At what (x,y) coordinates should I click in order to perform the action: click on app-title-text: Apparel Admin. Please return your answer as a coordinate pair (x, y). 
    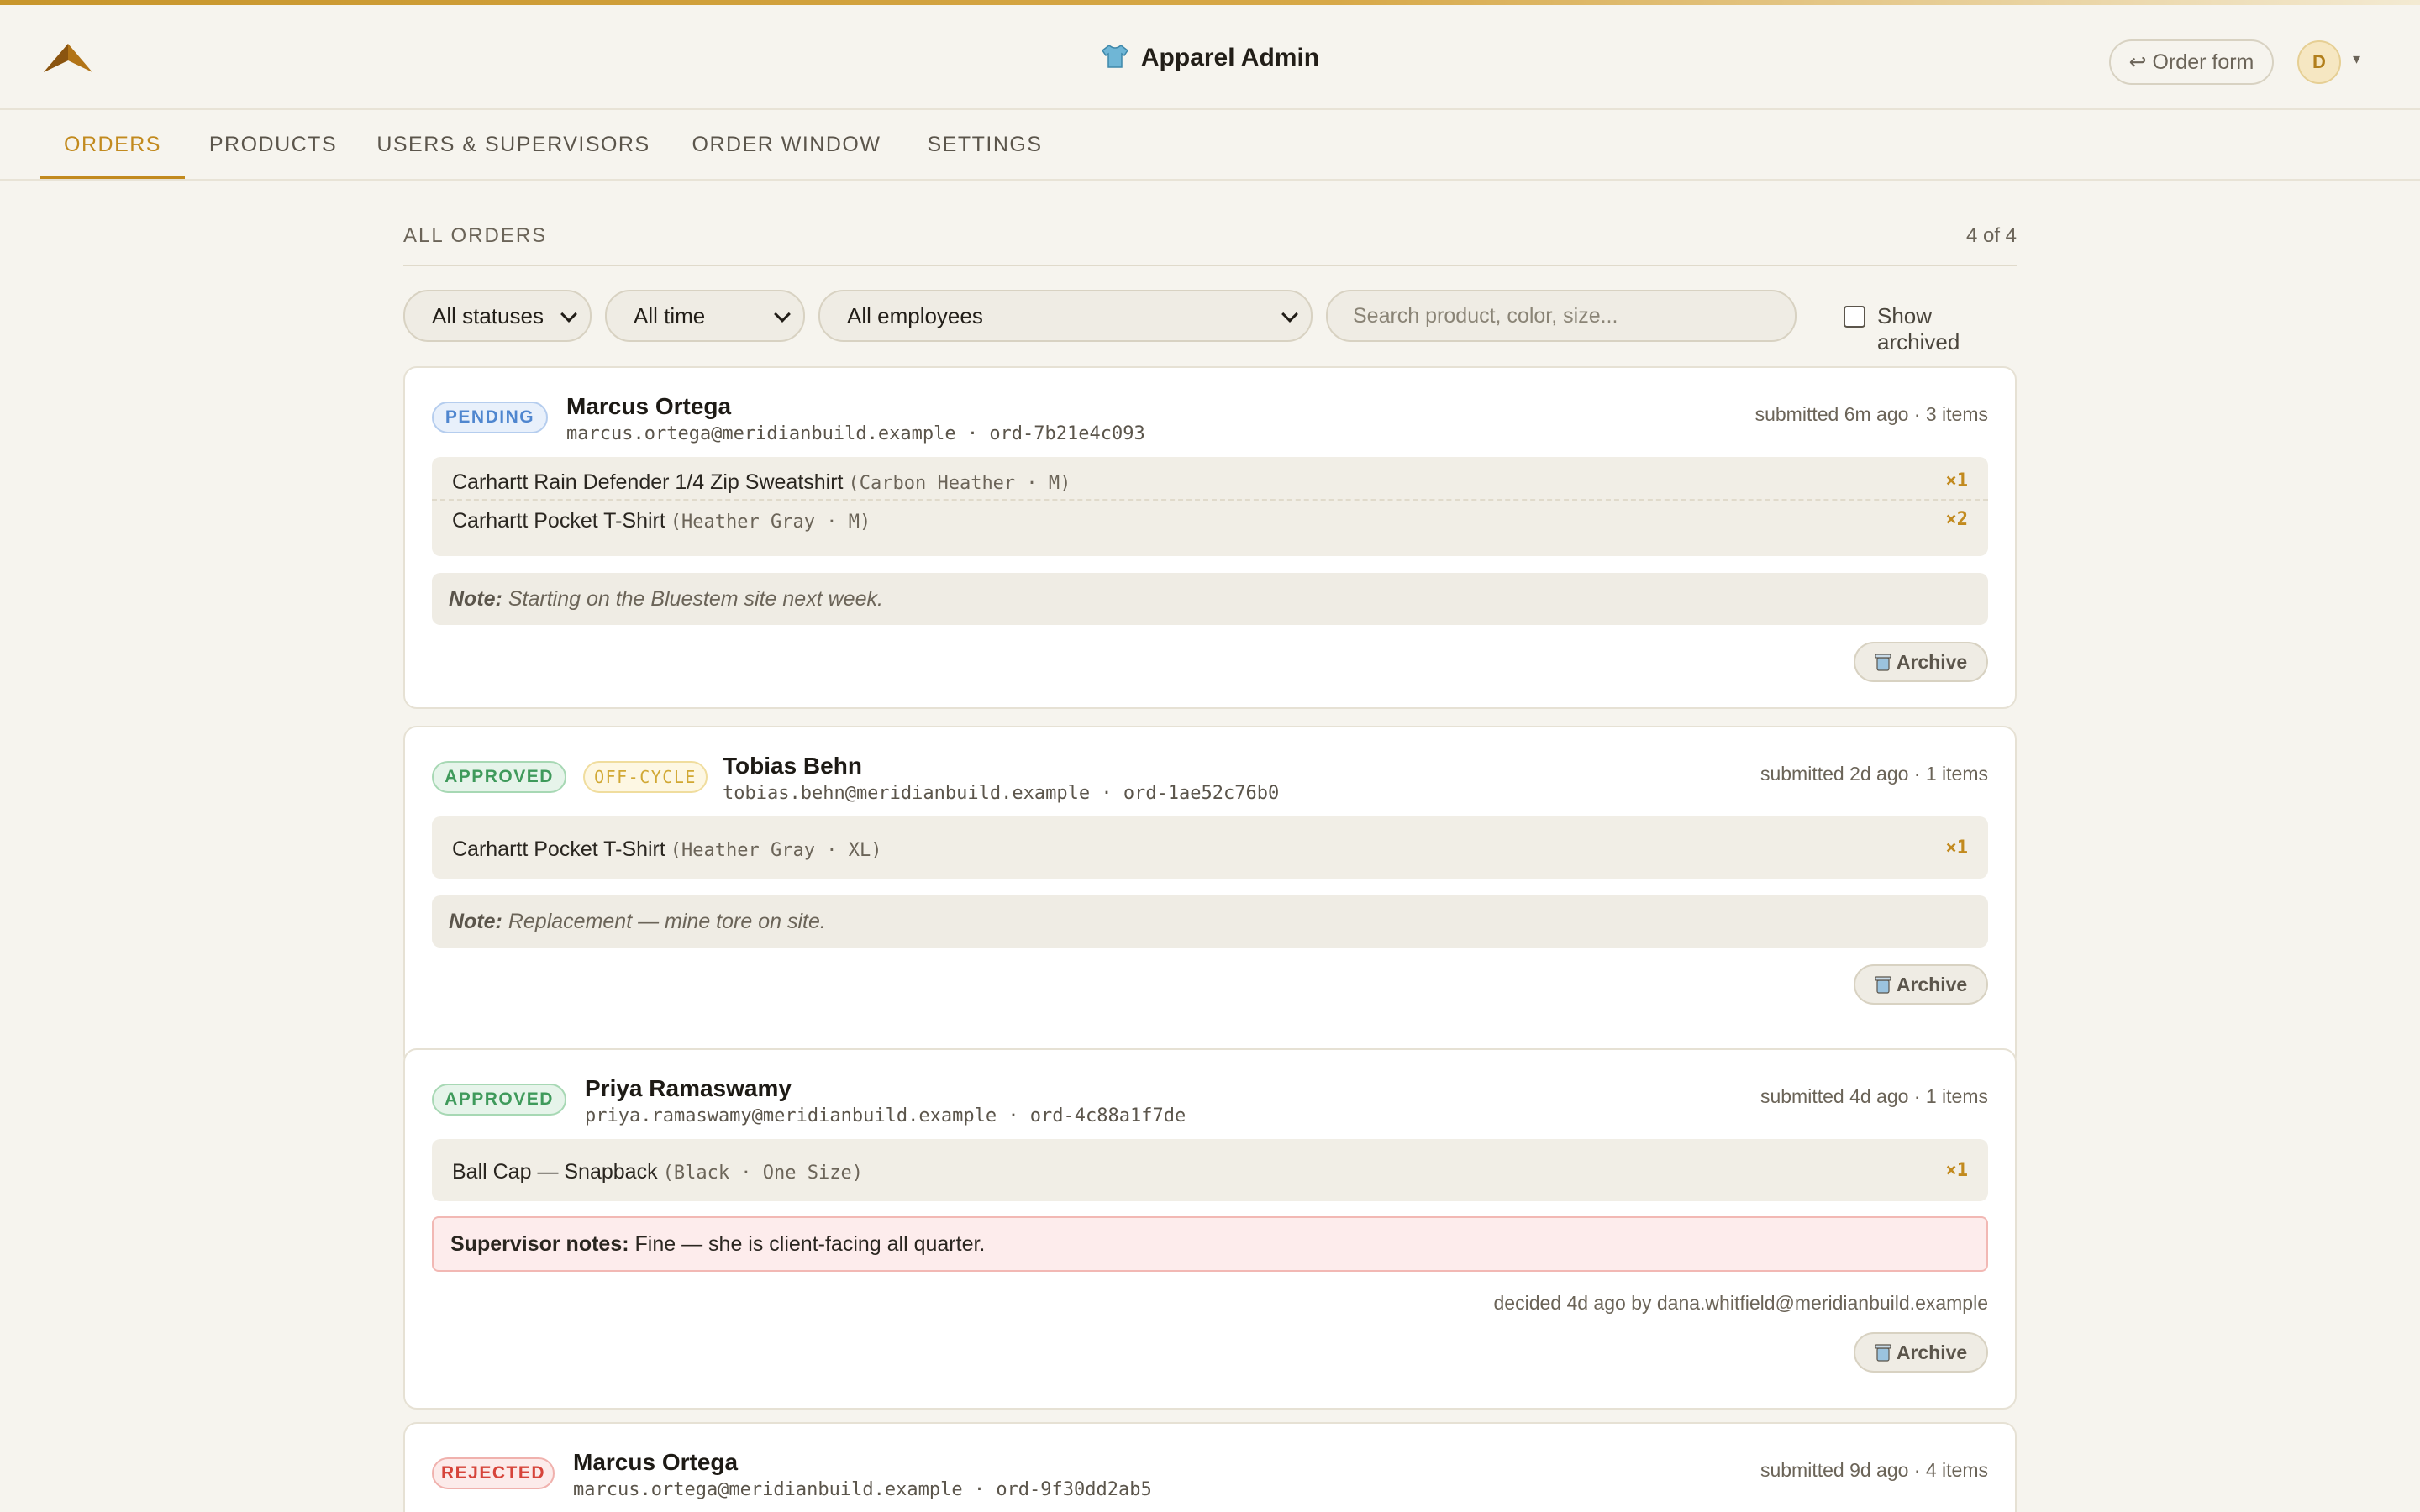
    Looking at the image, I should click on (1230, 57).